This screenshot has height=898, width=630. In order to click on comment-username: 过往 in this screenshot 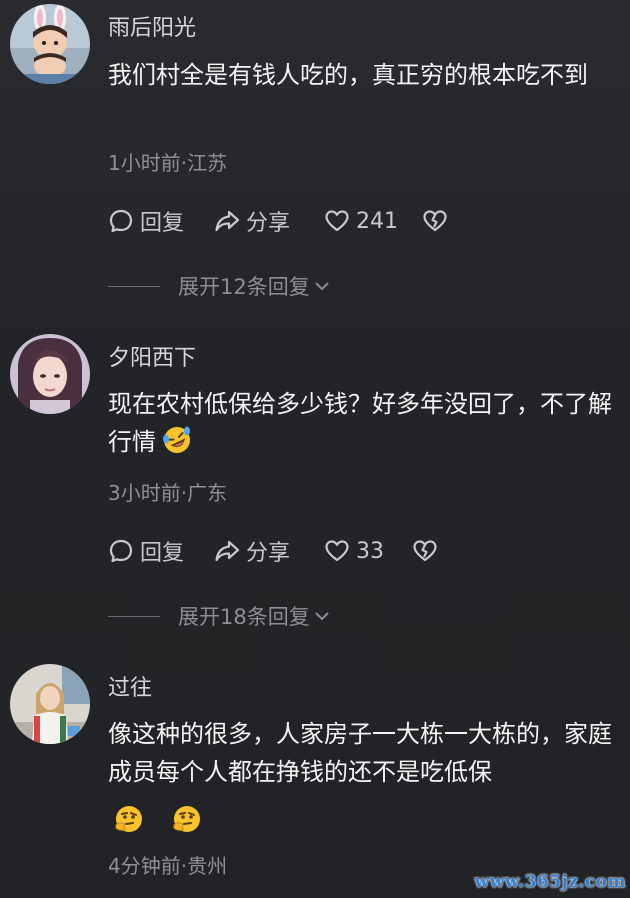, I will do `click(130, 686)`.